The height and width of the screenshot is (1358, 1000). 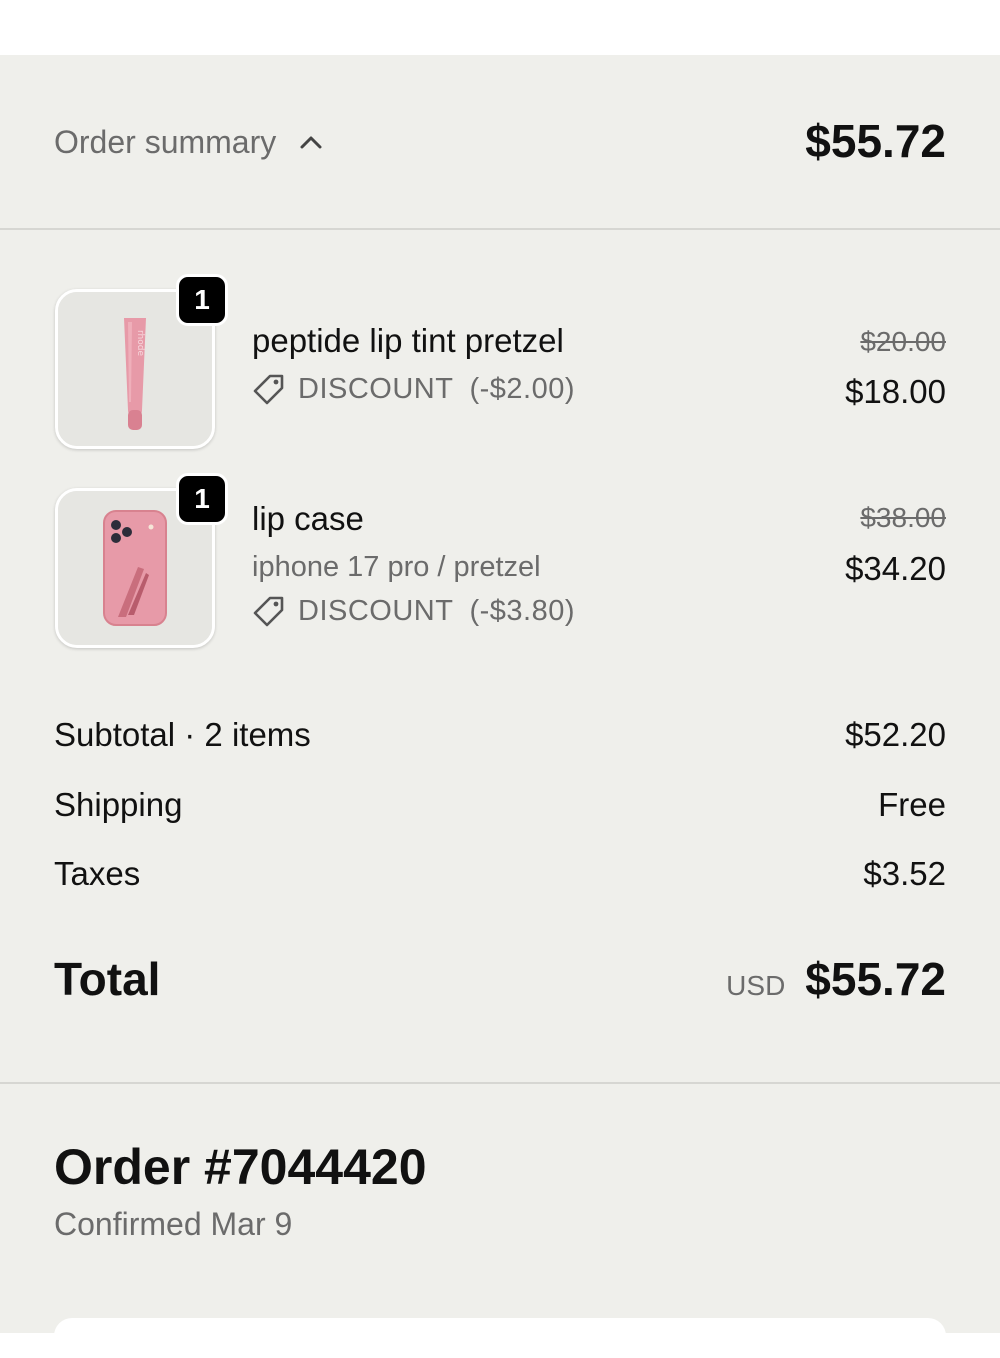 I want to click on item-price: $18.00, so click(x=895, y=391).